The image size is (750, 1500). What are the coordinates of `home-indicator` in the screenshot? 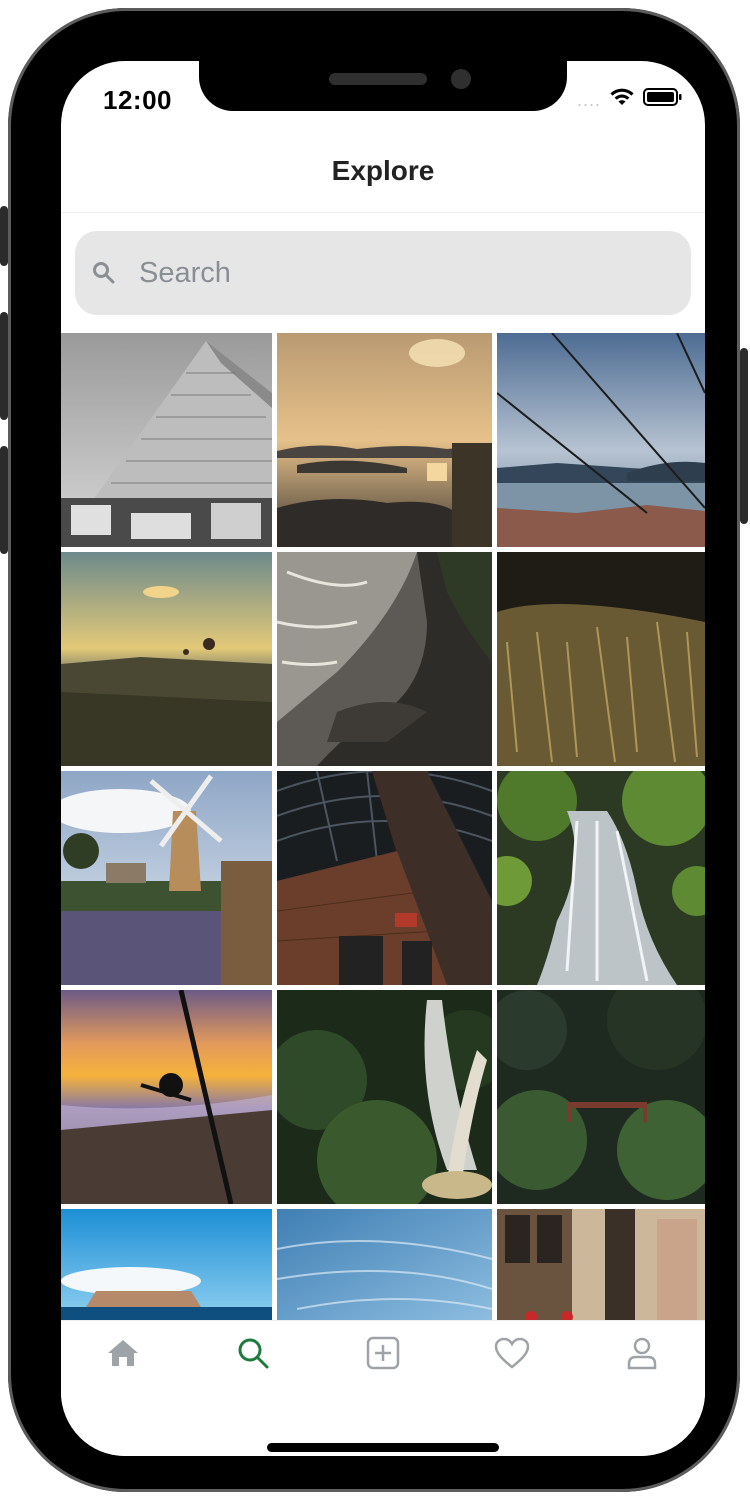 It's located at (383, 1447).